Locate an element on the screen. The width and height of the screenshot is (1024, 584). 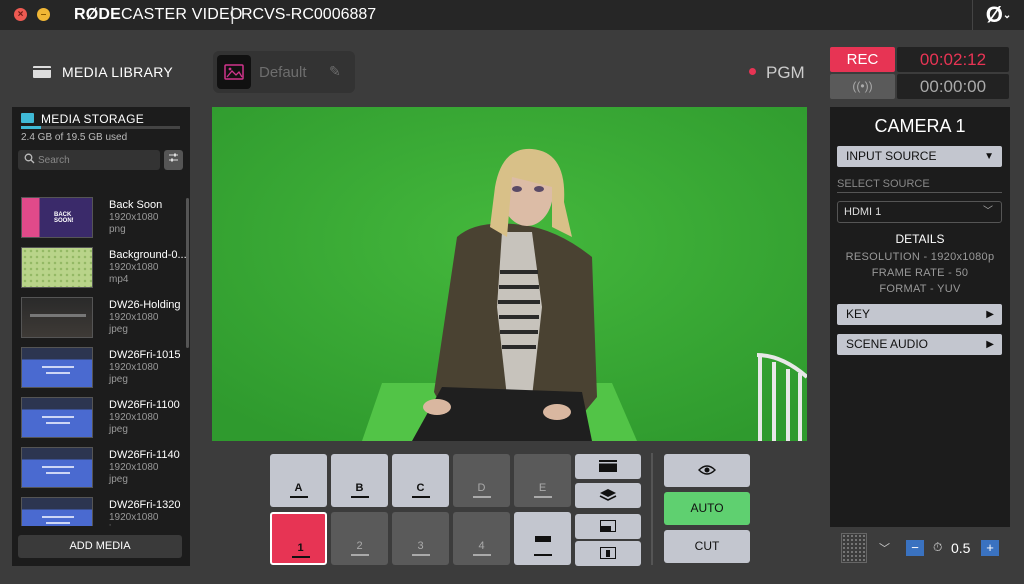
source-button-label: 1 is located at coordinates (300, 548).